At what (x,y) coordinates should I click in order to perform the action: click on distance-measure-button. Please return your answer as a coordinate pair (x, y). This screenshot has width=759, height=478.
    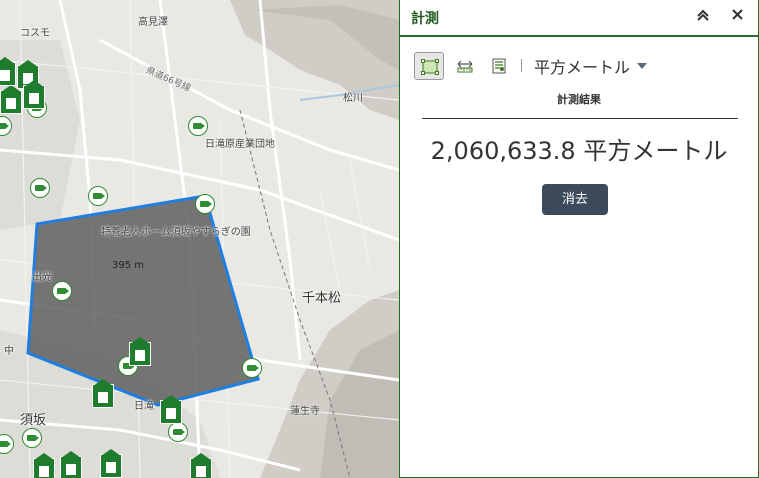
    Looking at the image, I should click on (465, 66).